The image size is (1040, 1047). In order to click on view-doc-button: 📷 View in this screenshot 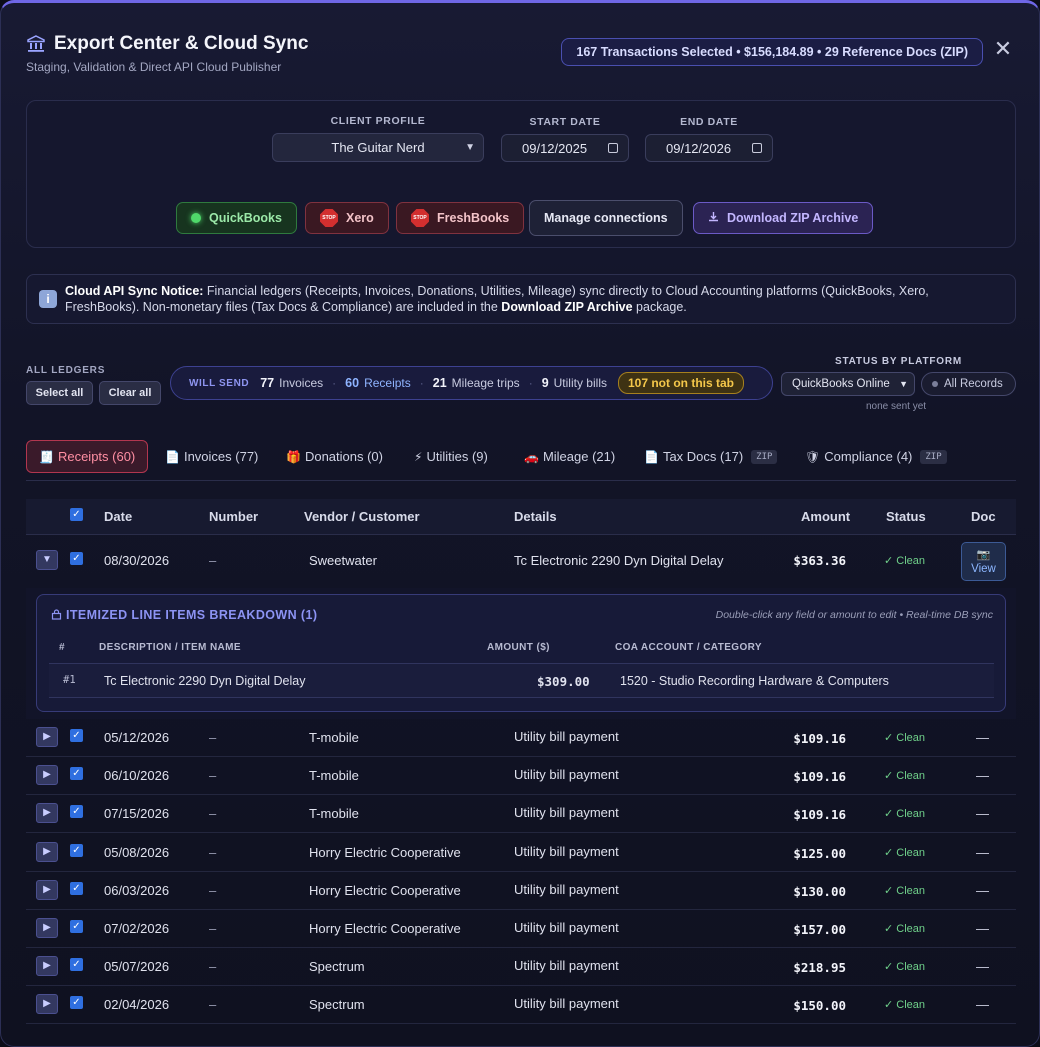, I will do `click(983, 561)`.